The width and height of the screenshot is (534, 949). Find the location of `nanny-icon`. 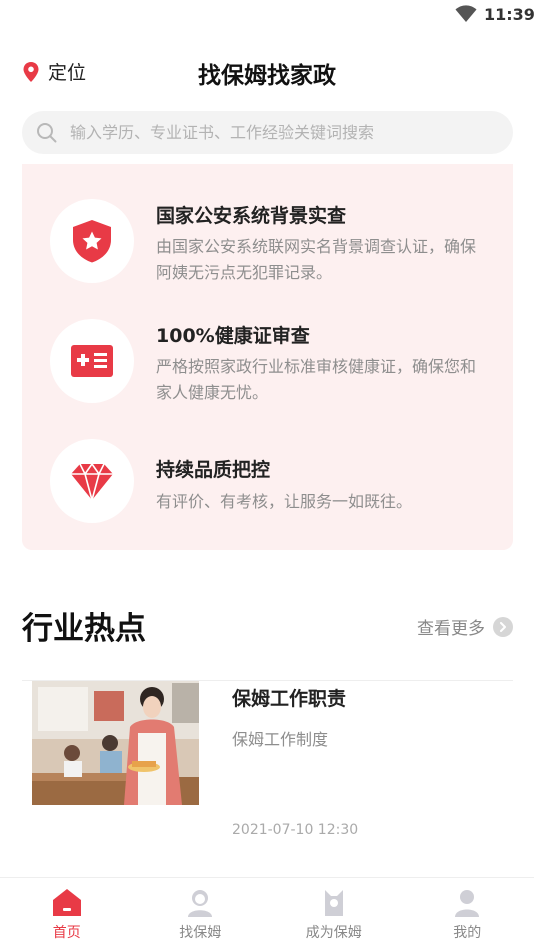

nanny-icon is located at coordinates (200, 903).